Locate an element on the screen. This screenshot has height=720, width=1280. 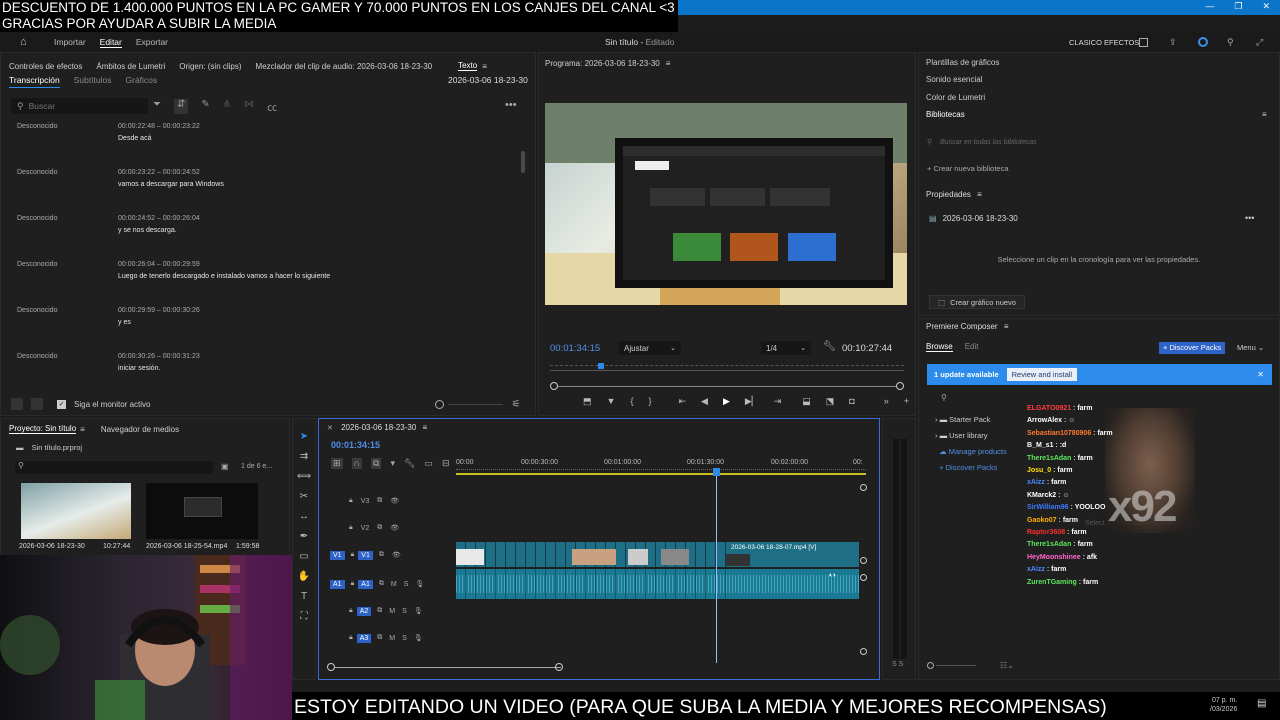
new-library-button: + Crear nueva biblioteca is located at coordinates (968, 168).